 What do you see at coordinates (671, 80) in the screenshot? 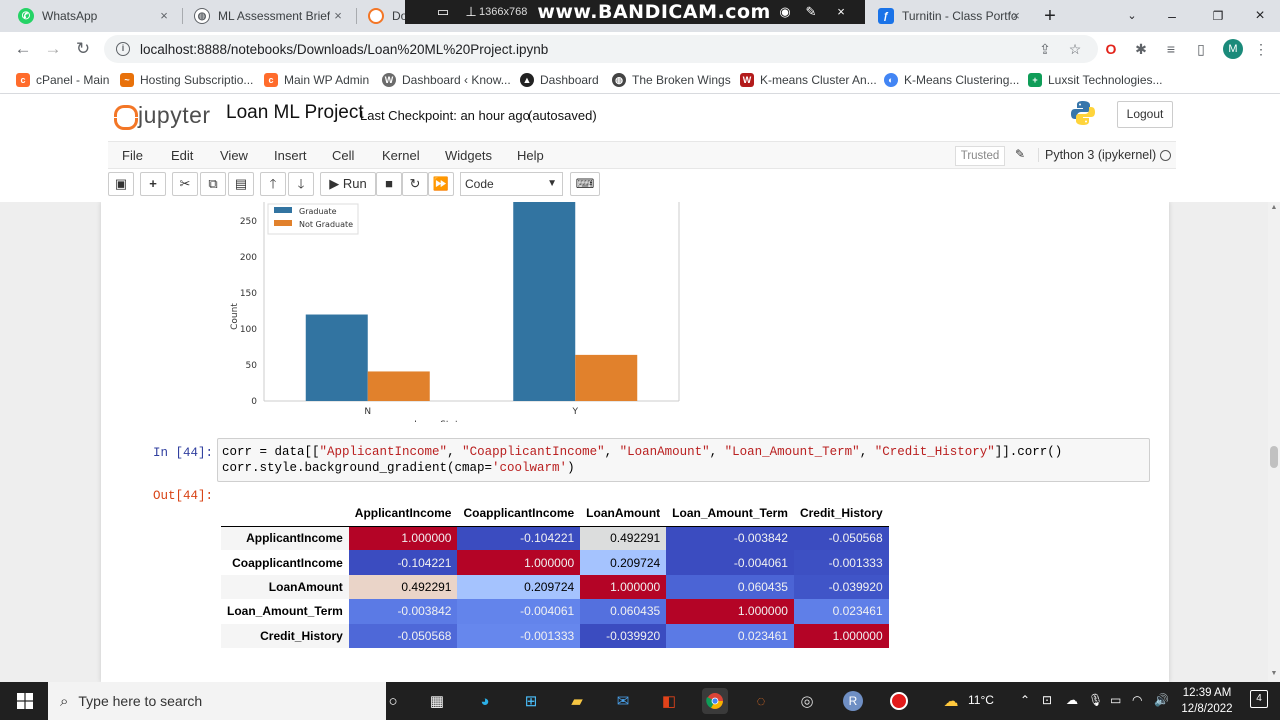
I see `bookmark-broken-wings: ◍ The Broken Wings` at bounding box center [671, 80].